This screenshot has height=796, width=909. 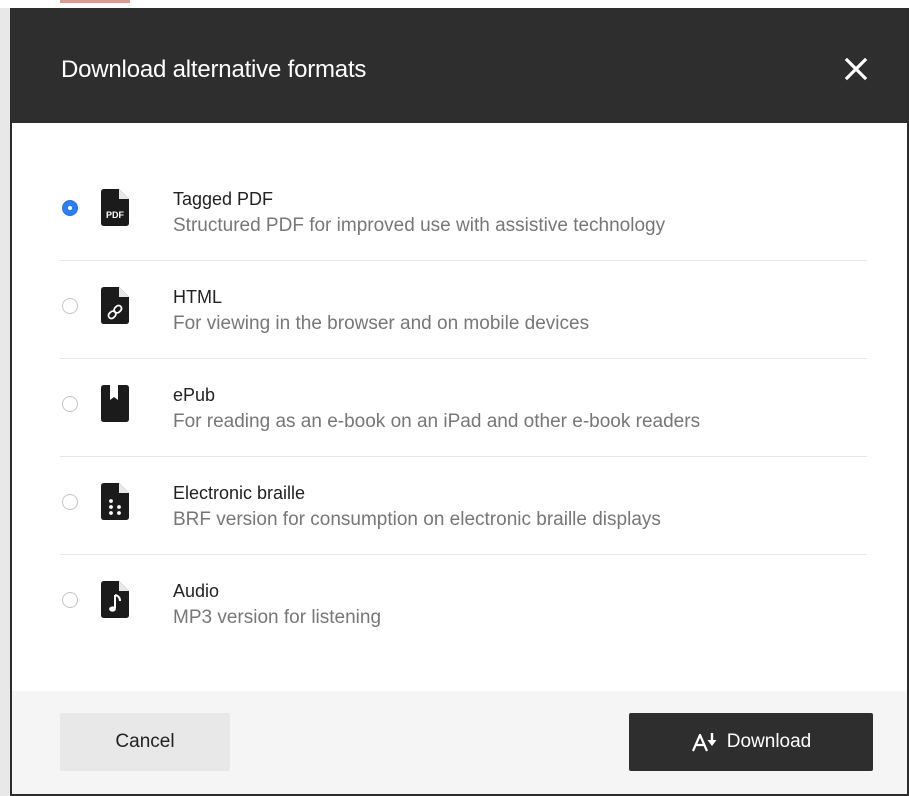 I want to click on window-frame-top, so click(x=454, y=4).